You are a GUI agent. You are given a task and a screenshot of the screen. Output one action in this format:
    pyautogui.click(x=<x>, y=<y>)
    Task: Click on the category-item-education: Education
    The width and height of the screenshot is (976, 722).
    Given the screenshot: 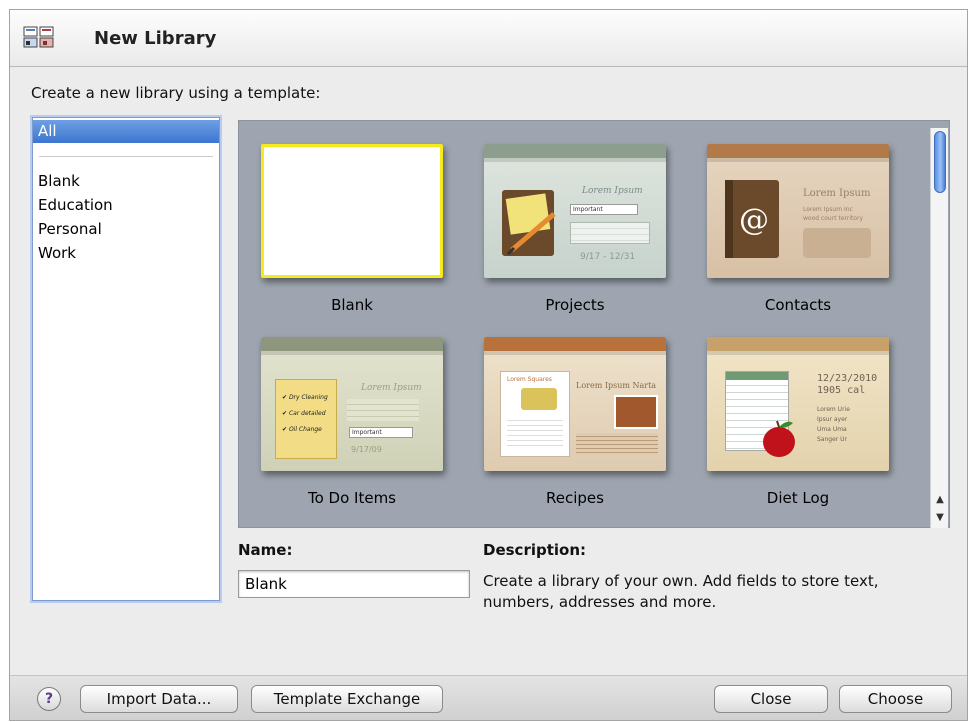 What is the action you would take?
    pyautogui.click(x=126, y=205)
    